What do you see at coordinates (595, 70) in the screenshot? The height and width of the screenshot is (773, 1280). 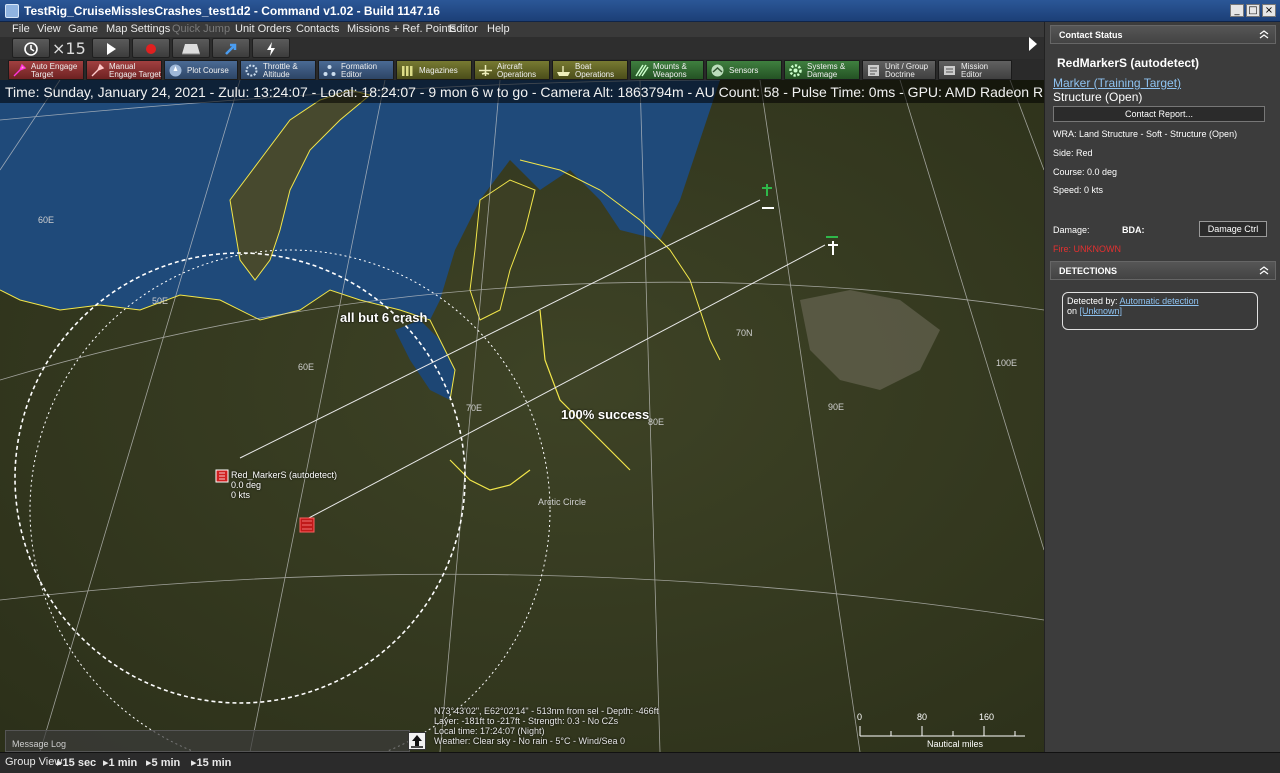 I see `boat-operations-label: Boat Operations` at bounding box center [595, 70].